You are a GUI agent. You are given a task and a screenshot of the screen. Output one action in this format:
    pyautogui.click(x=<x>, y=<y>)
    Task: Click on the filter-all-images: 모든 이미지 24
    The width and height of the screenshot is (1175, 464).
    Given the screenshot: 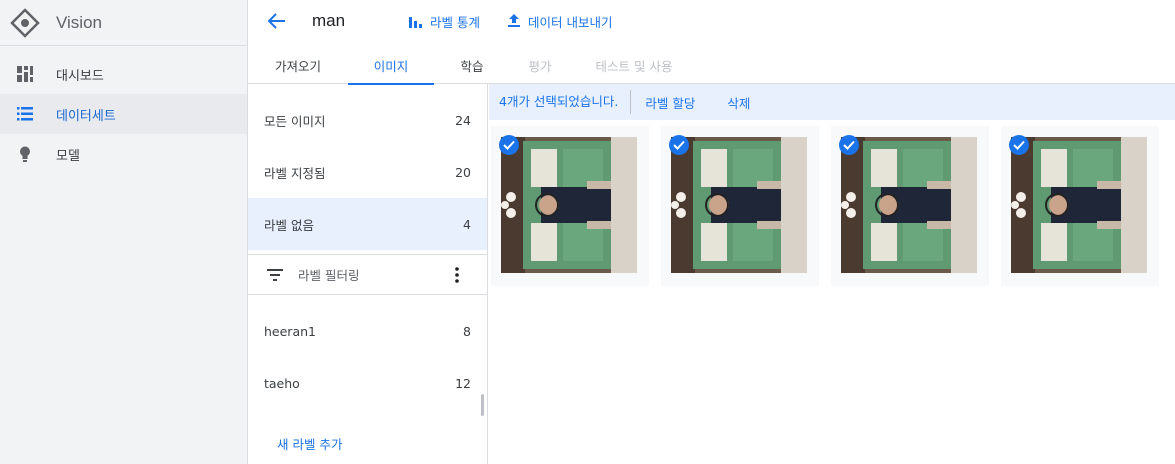 What is the action you would take?
    pyautogui.click(x=367, y=120)
    